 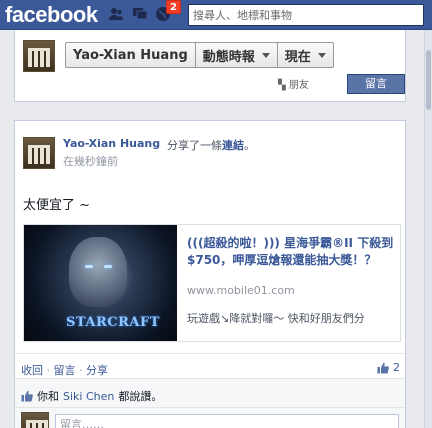 I want to click on page-scrollbar, so click(x=428, y=229).